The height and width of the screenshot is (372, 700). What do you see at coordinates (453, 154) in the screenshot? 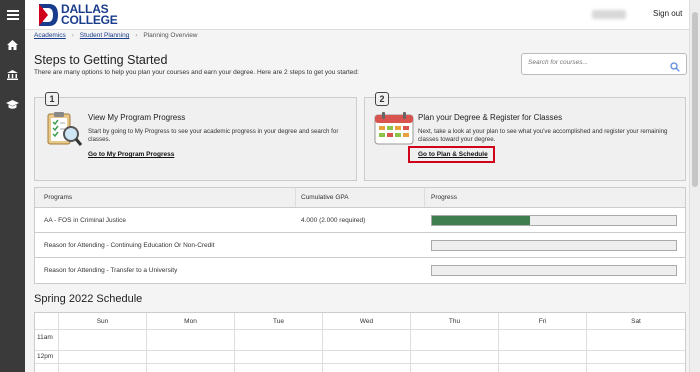
I see `go-to-plan-and-schedule-link: Go to Plan & Schedule` at bounding box center [453, 154].